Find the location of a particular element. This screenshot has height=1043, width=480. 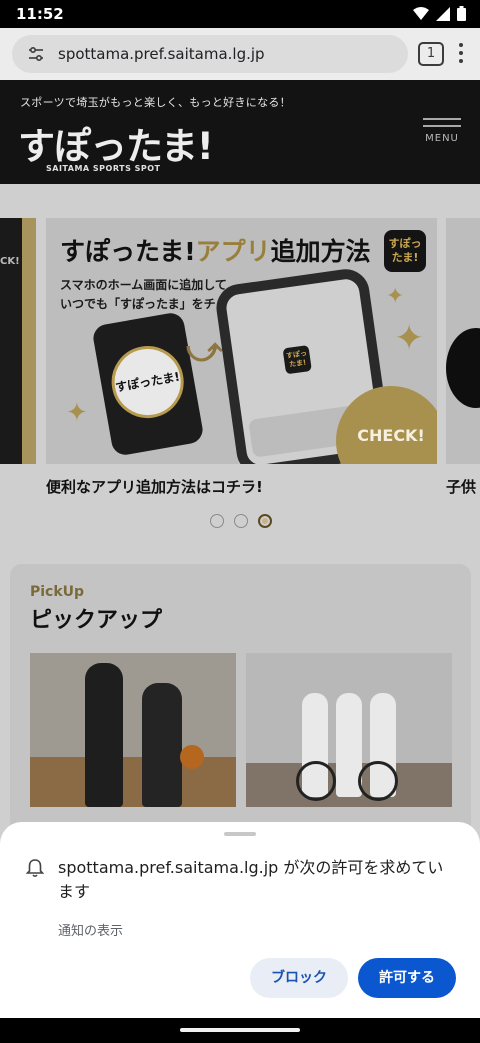

menu-button: MENU is located at coordinates (442, 138).